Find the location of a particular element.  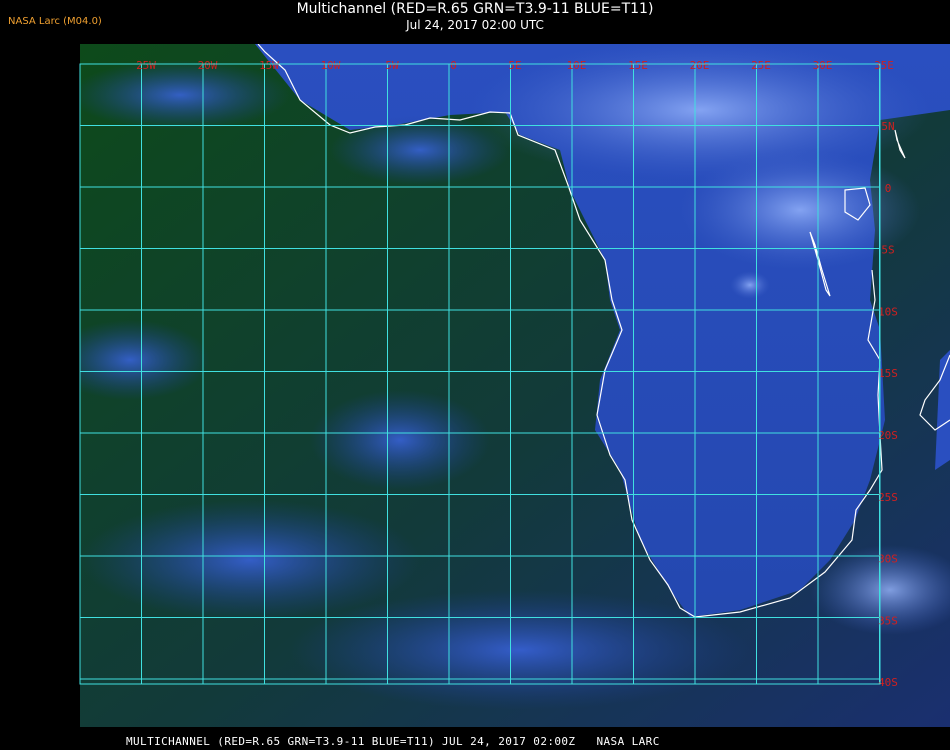

latitude-label: 0 is located at coordinates (888, 188).